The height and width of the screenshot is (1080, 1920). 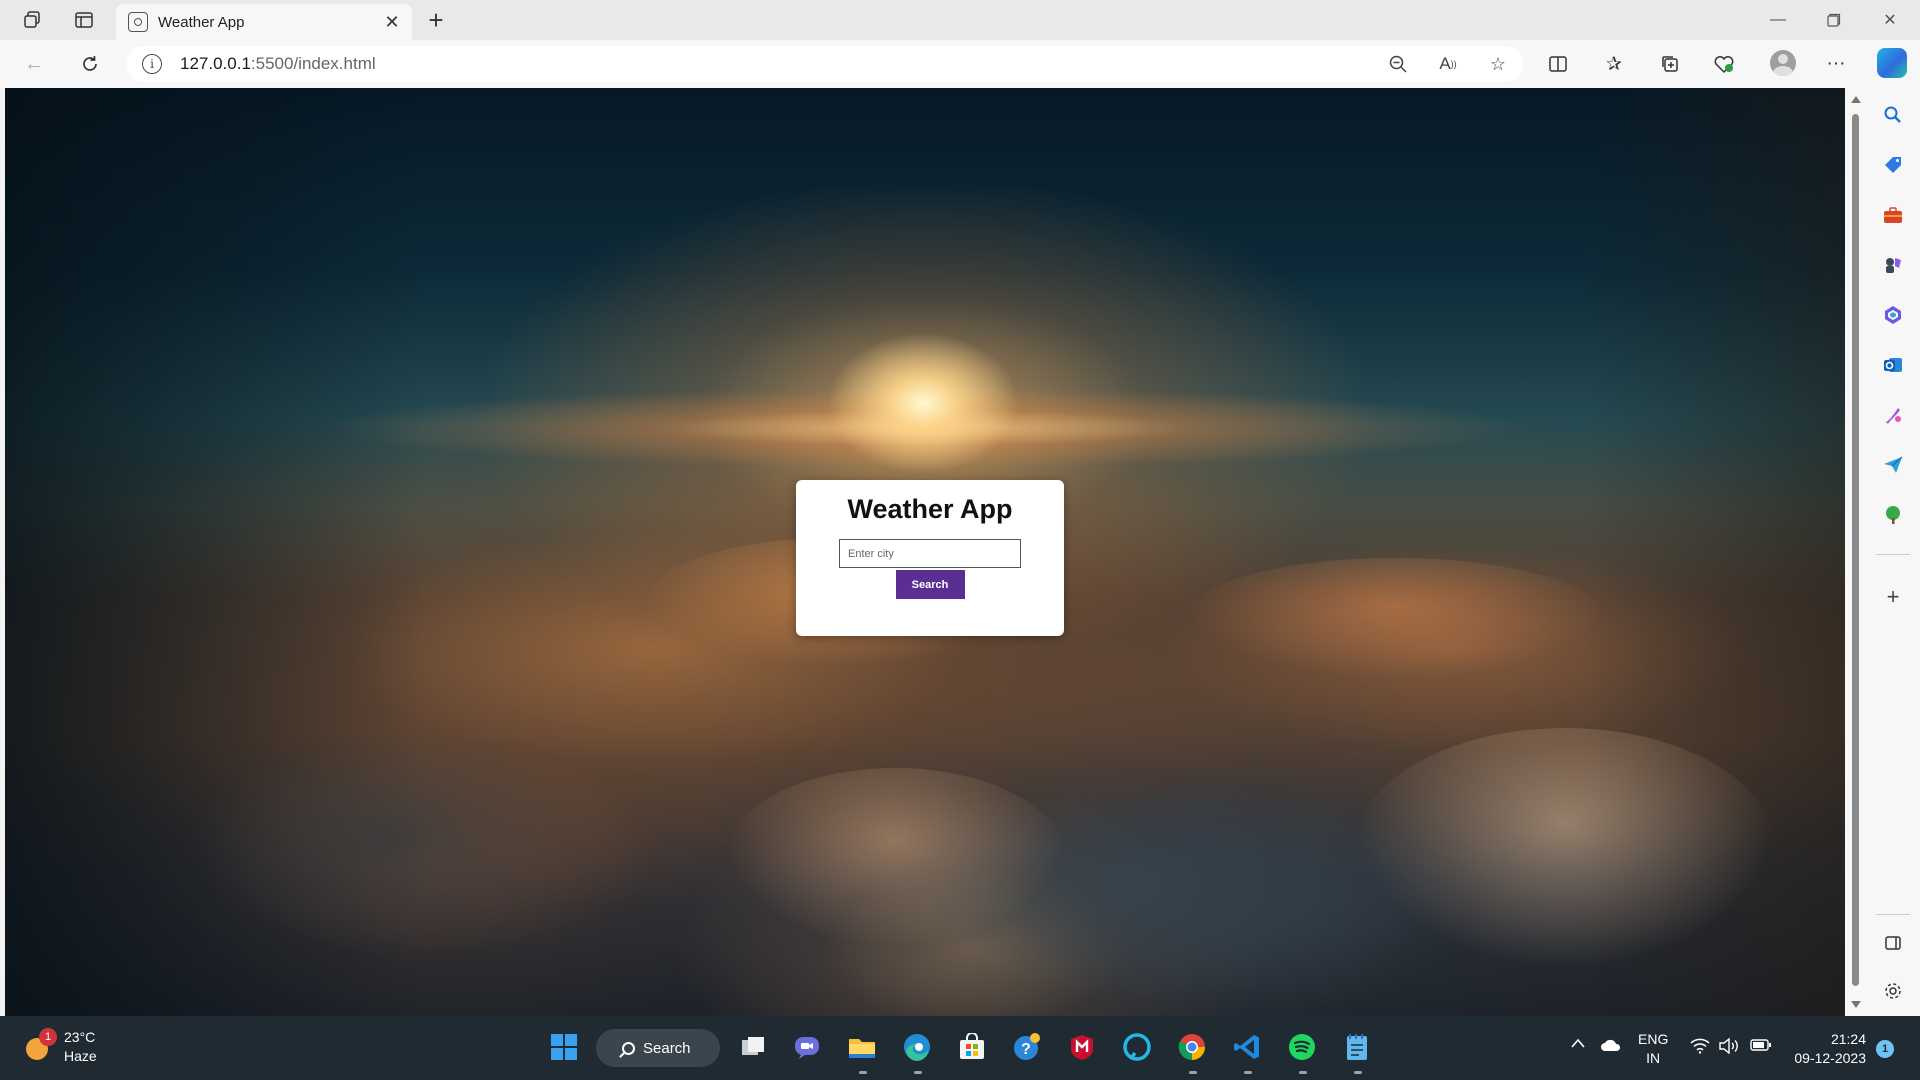 What do you see at coordinates (138, 22) in the screenshot?
I see `page-favicon-icon` at bounding box center [138, 22].